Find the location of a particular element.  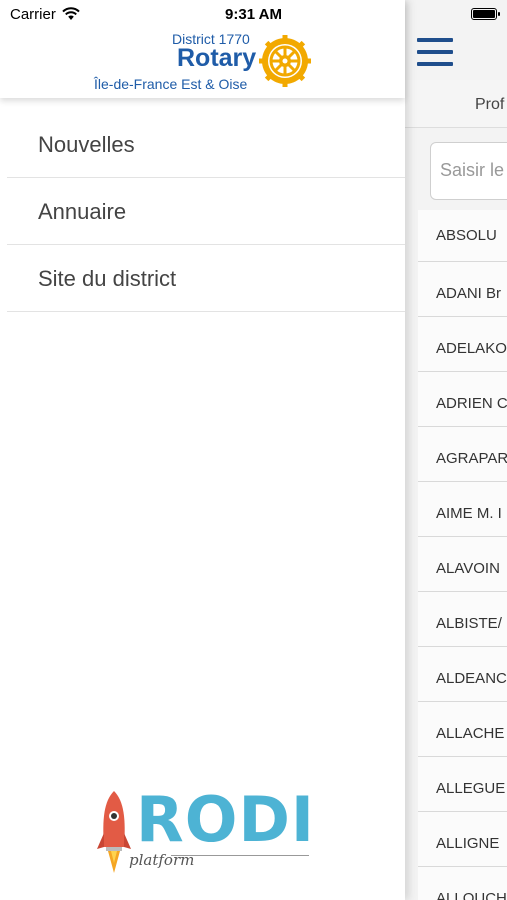

list-item: ABSOLU is located at coordinates (462, 236).